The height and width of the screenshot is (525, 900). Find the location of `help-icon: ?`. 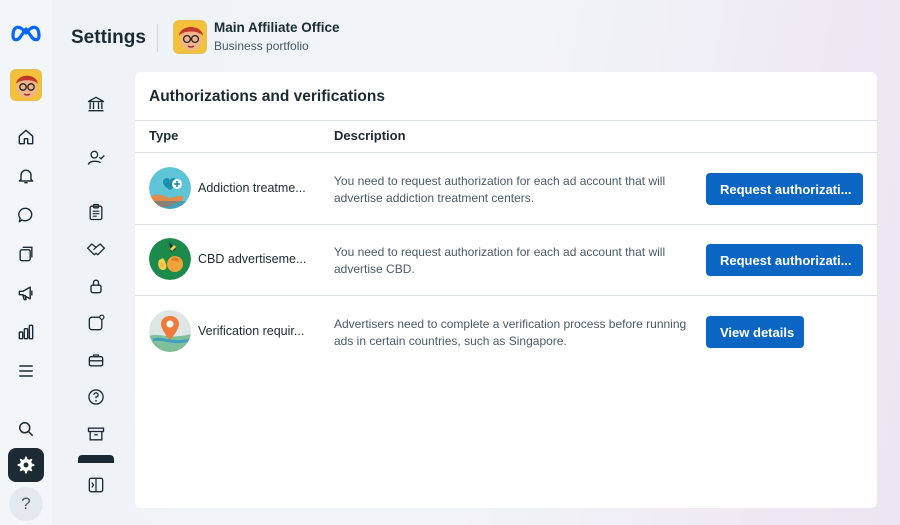

help-icon: ? is located at coordinates (26, 503).